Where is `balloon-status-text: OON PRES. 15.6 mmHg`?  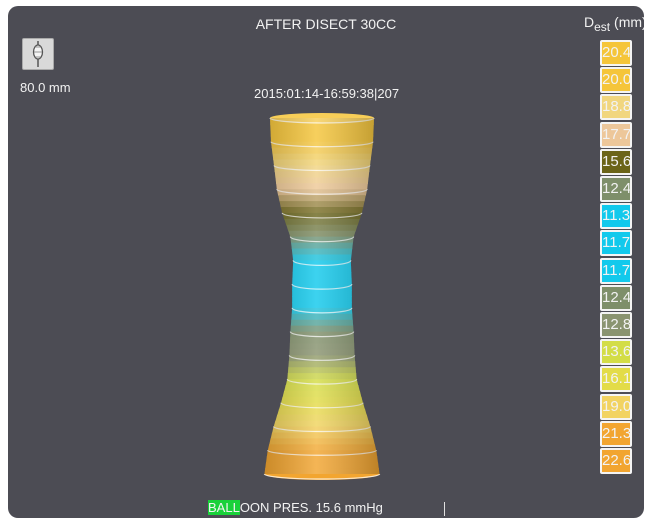 balloon-status-text: OON PRES. 15.6 mmHg is located at coordinates (311, 507).